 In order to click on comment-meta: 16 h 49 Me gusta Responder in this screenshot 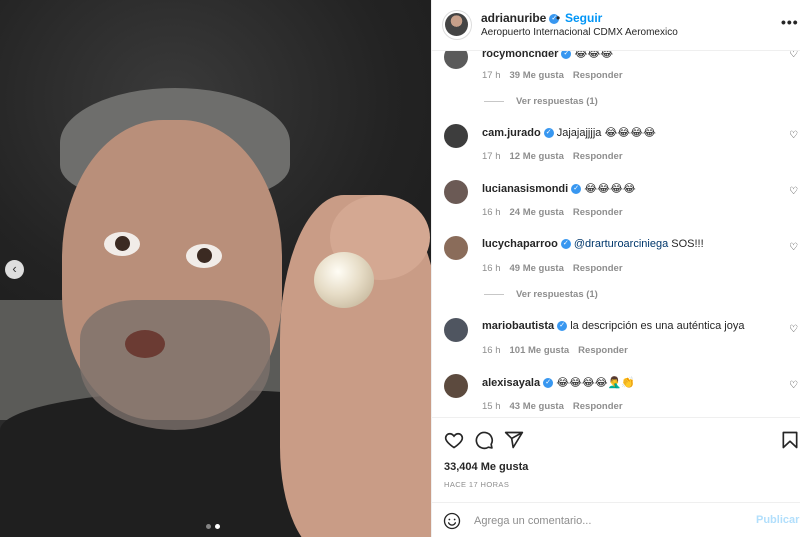, I will do `click(557, 268)`.